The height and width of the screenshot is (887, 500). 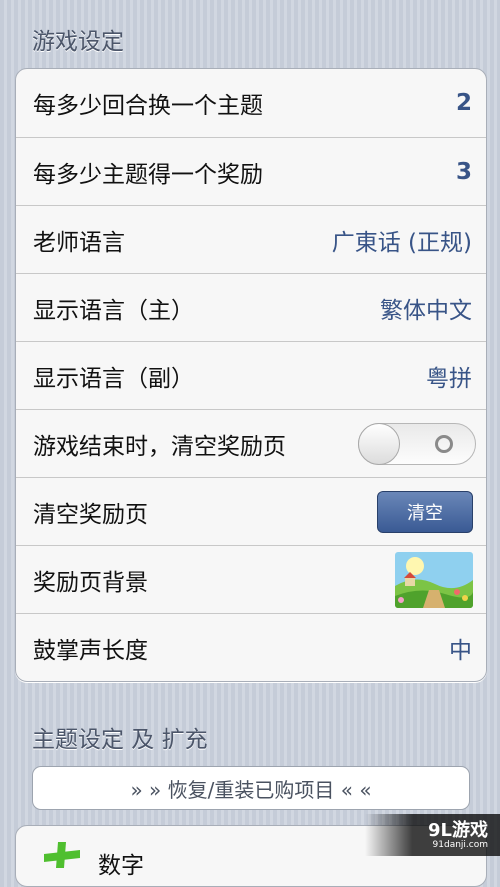 I want to click on row-value: 繁体中文, so click(x=426, y=310).